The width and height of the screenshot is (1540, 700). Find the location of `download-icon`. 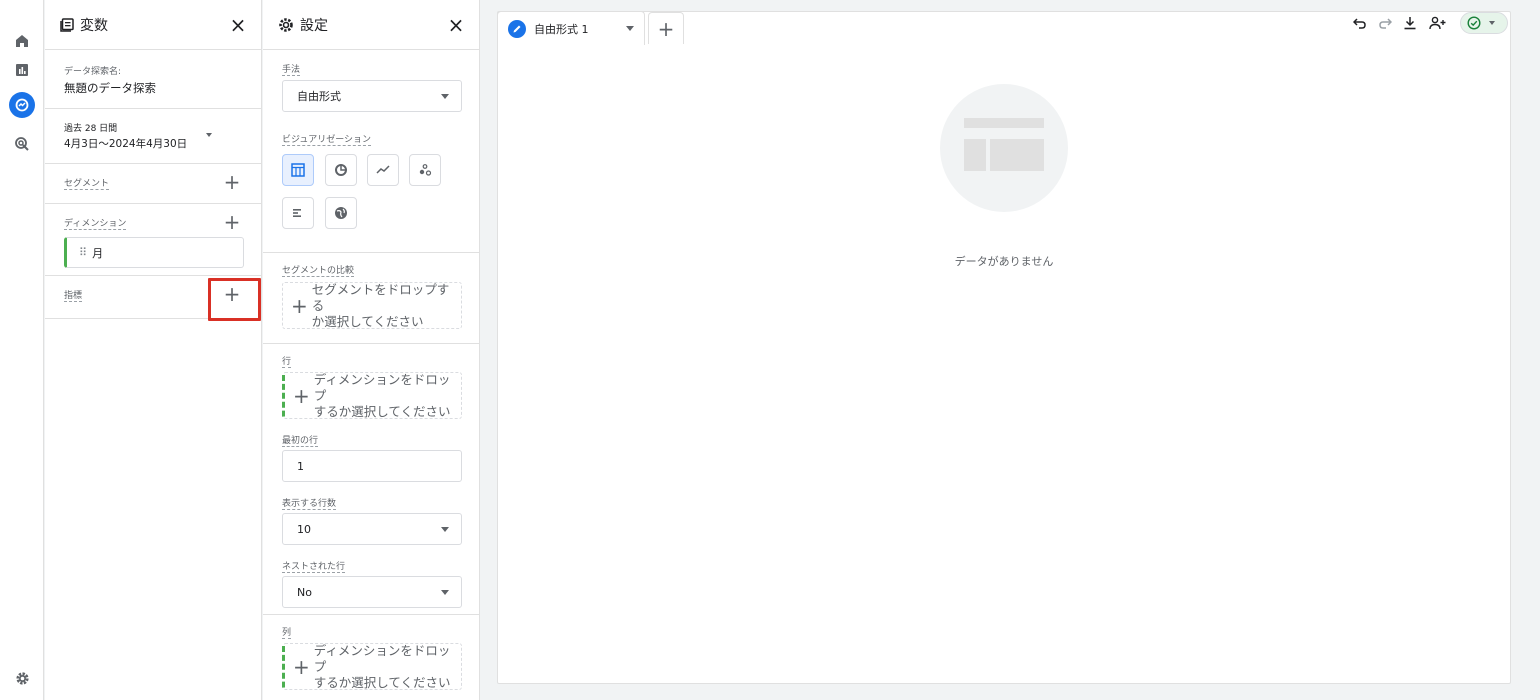

download-icon is located at coordinates (1410, 23).